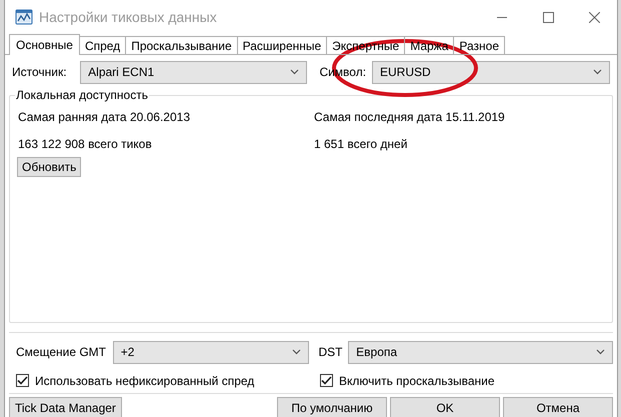 Image resolution: width=621 pixels, height=417 pixels. I want to click on maximize-icon, so click(548, 17).